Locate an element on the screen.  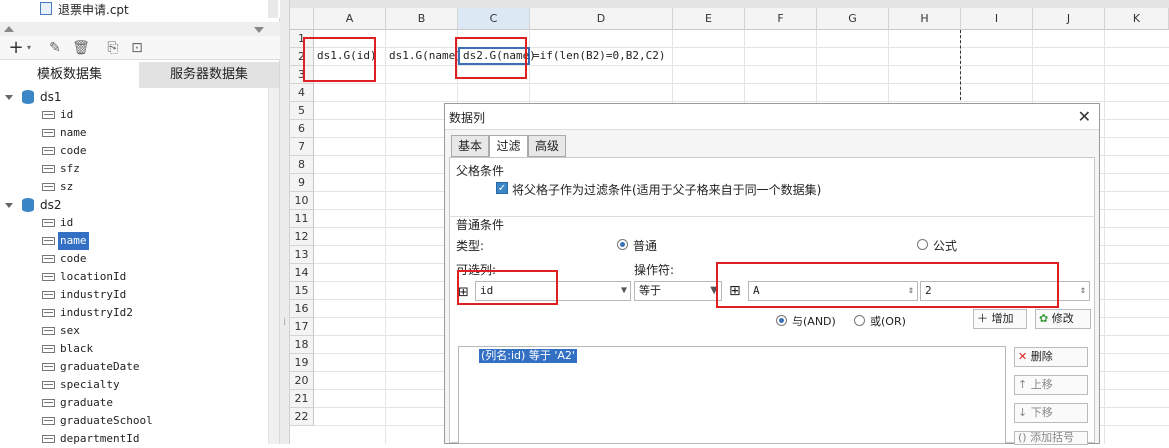
type-normal-label: 普通 is located at coordinates (645, 246).